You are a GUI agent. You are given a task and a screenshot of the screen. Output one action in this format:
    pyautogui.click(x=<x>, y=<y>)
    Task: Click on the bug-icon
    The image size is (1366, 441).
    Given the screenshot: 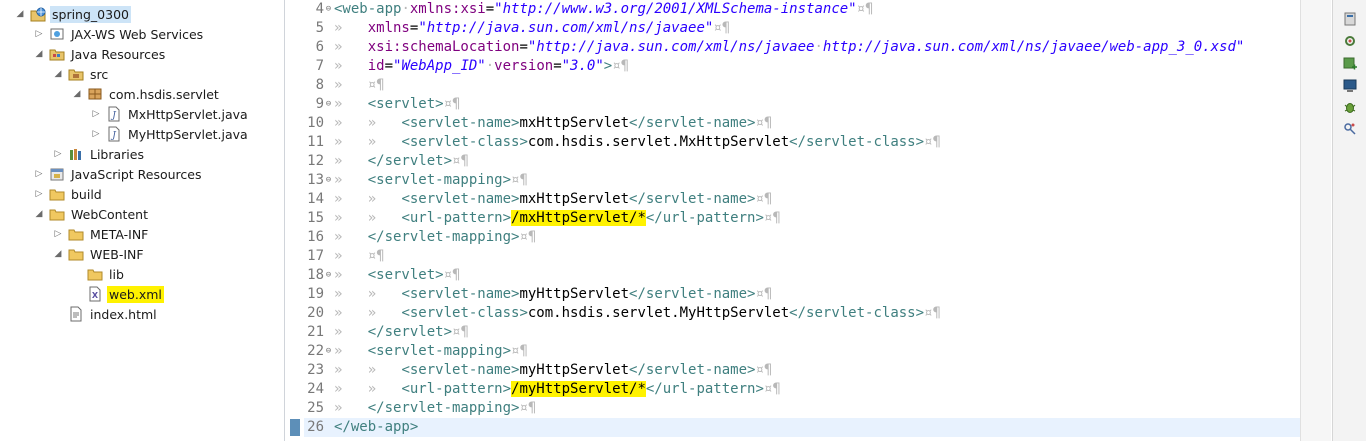 What is the action you would take?
    pyautogui.click(x=1350, y=107)
    